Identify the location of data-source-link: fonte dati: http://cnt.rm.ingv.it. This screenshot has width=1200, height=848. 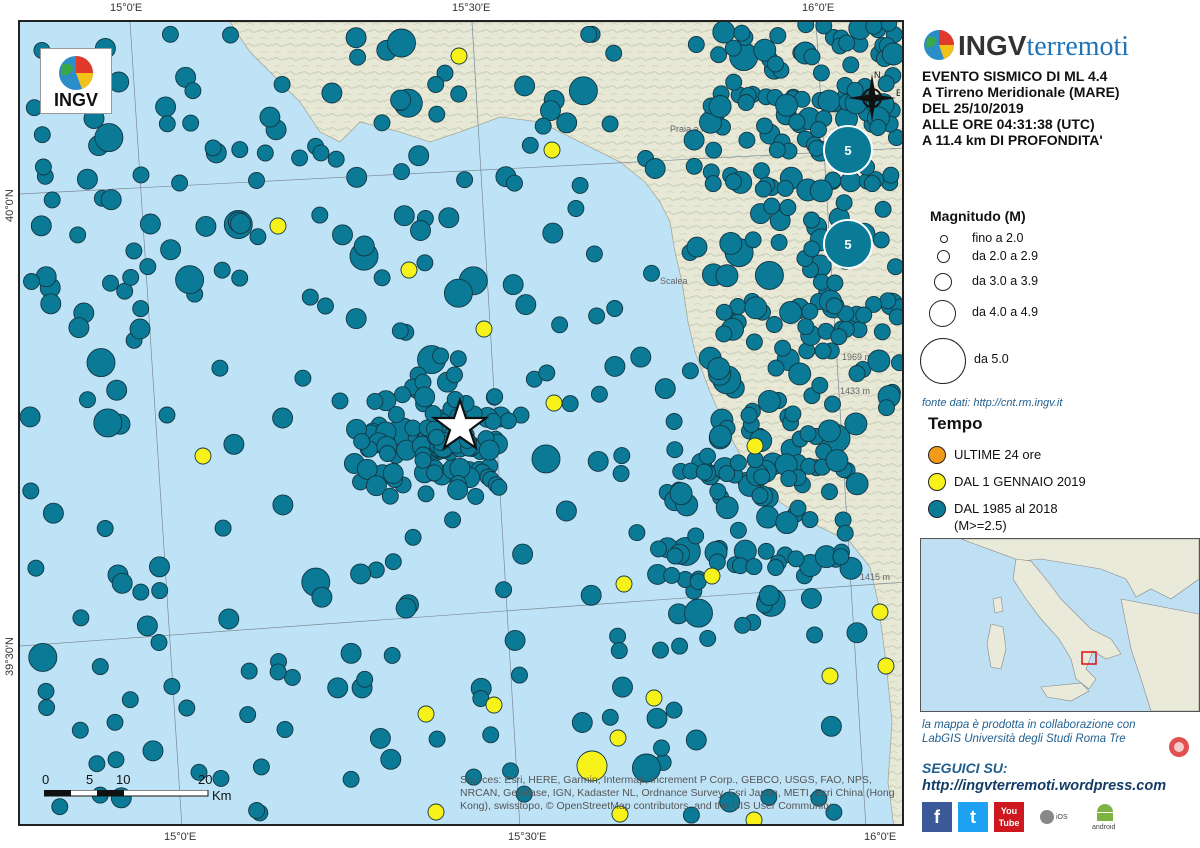
(992, 403).